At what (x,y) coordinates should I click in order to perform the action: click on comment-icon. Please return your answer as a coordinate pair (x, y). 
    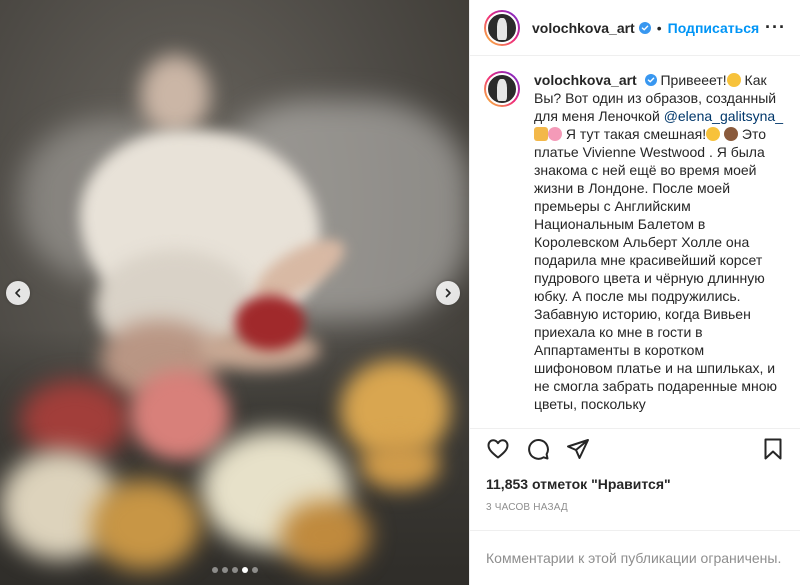
    Looking at the image, I should click on (538, 449).